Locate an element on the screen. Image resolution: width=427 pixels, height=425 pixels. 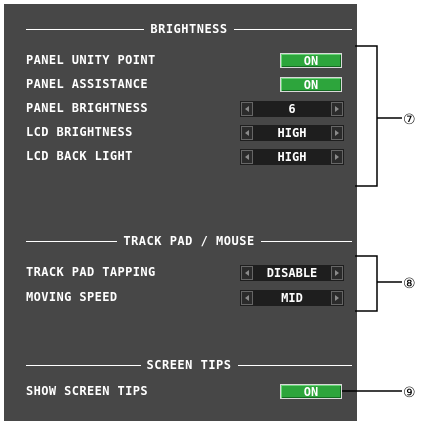
callout-annotations: ⑦ ⑧ ⑨ is located at coordinates (379, 223).